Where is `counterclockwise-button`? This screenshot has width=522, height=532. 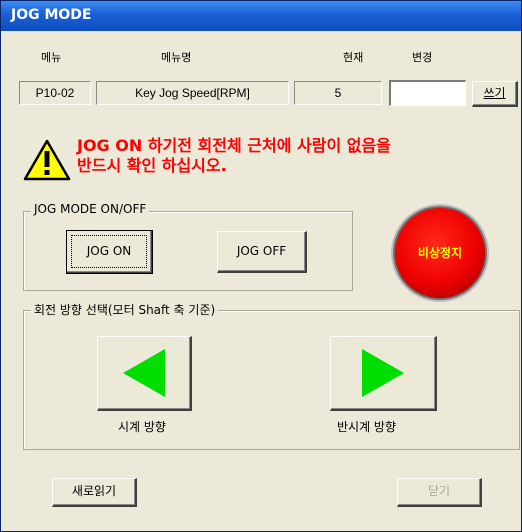
counterclockwise-button is located at coordinates (383, 373).